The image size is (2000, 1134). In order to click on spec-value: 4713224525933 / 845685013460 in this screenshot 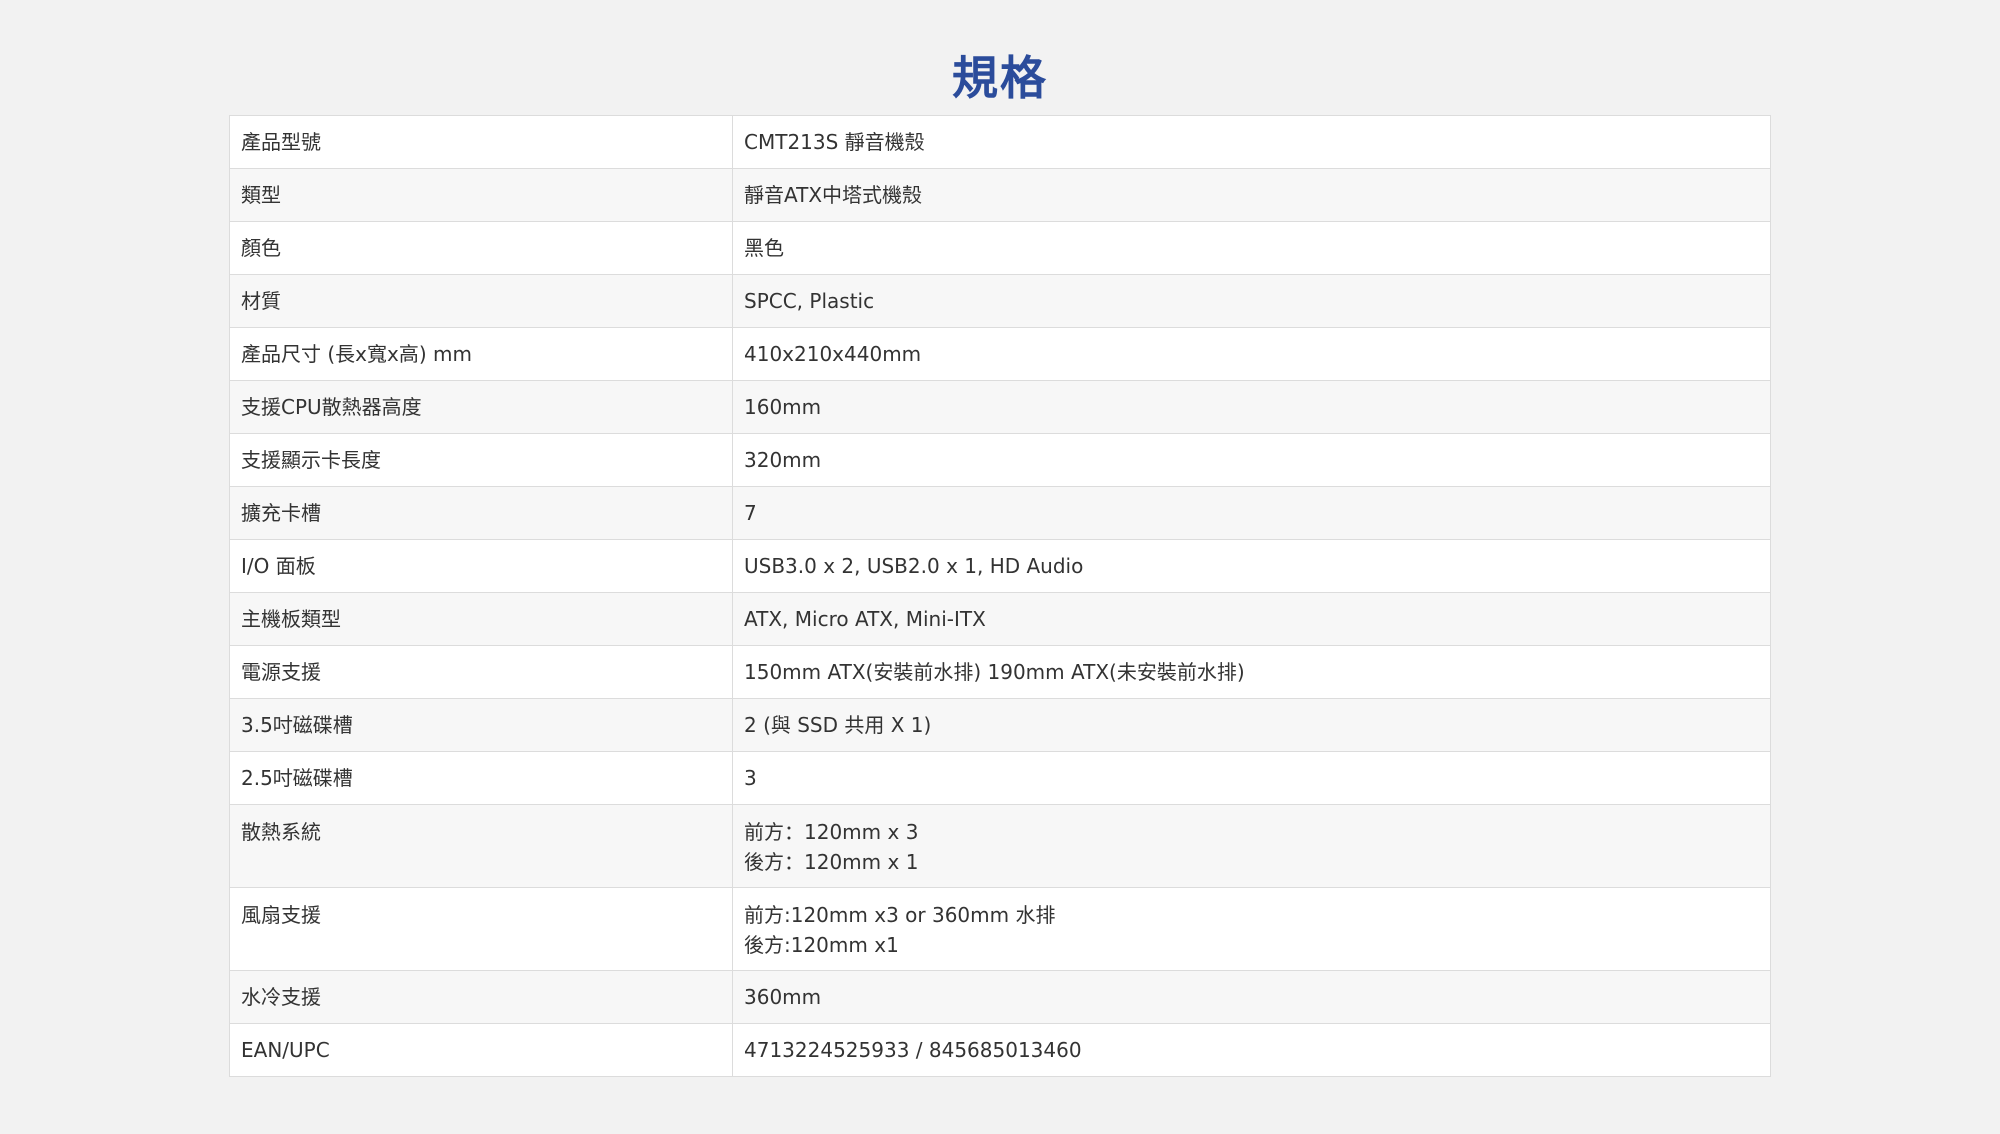, I will do `click(1251, 1050)`.